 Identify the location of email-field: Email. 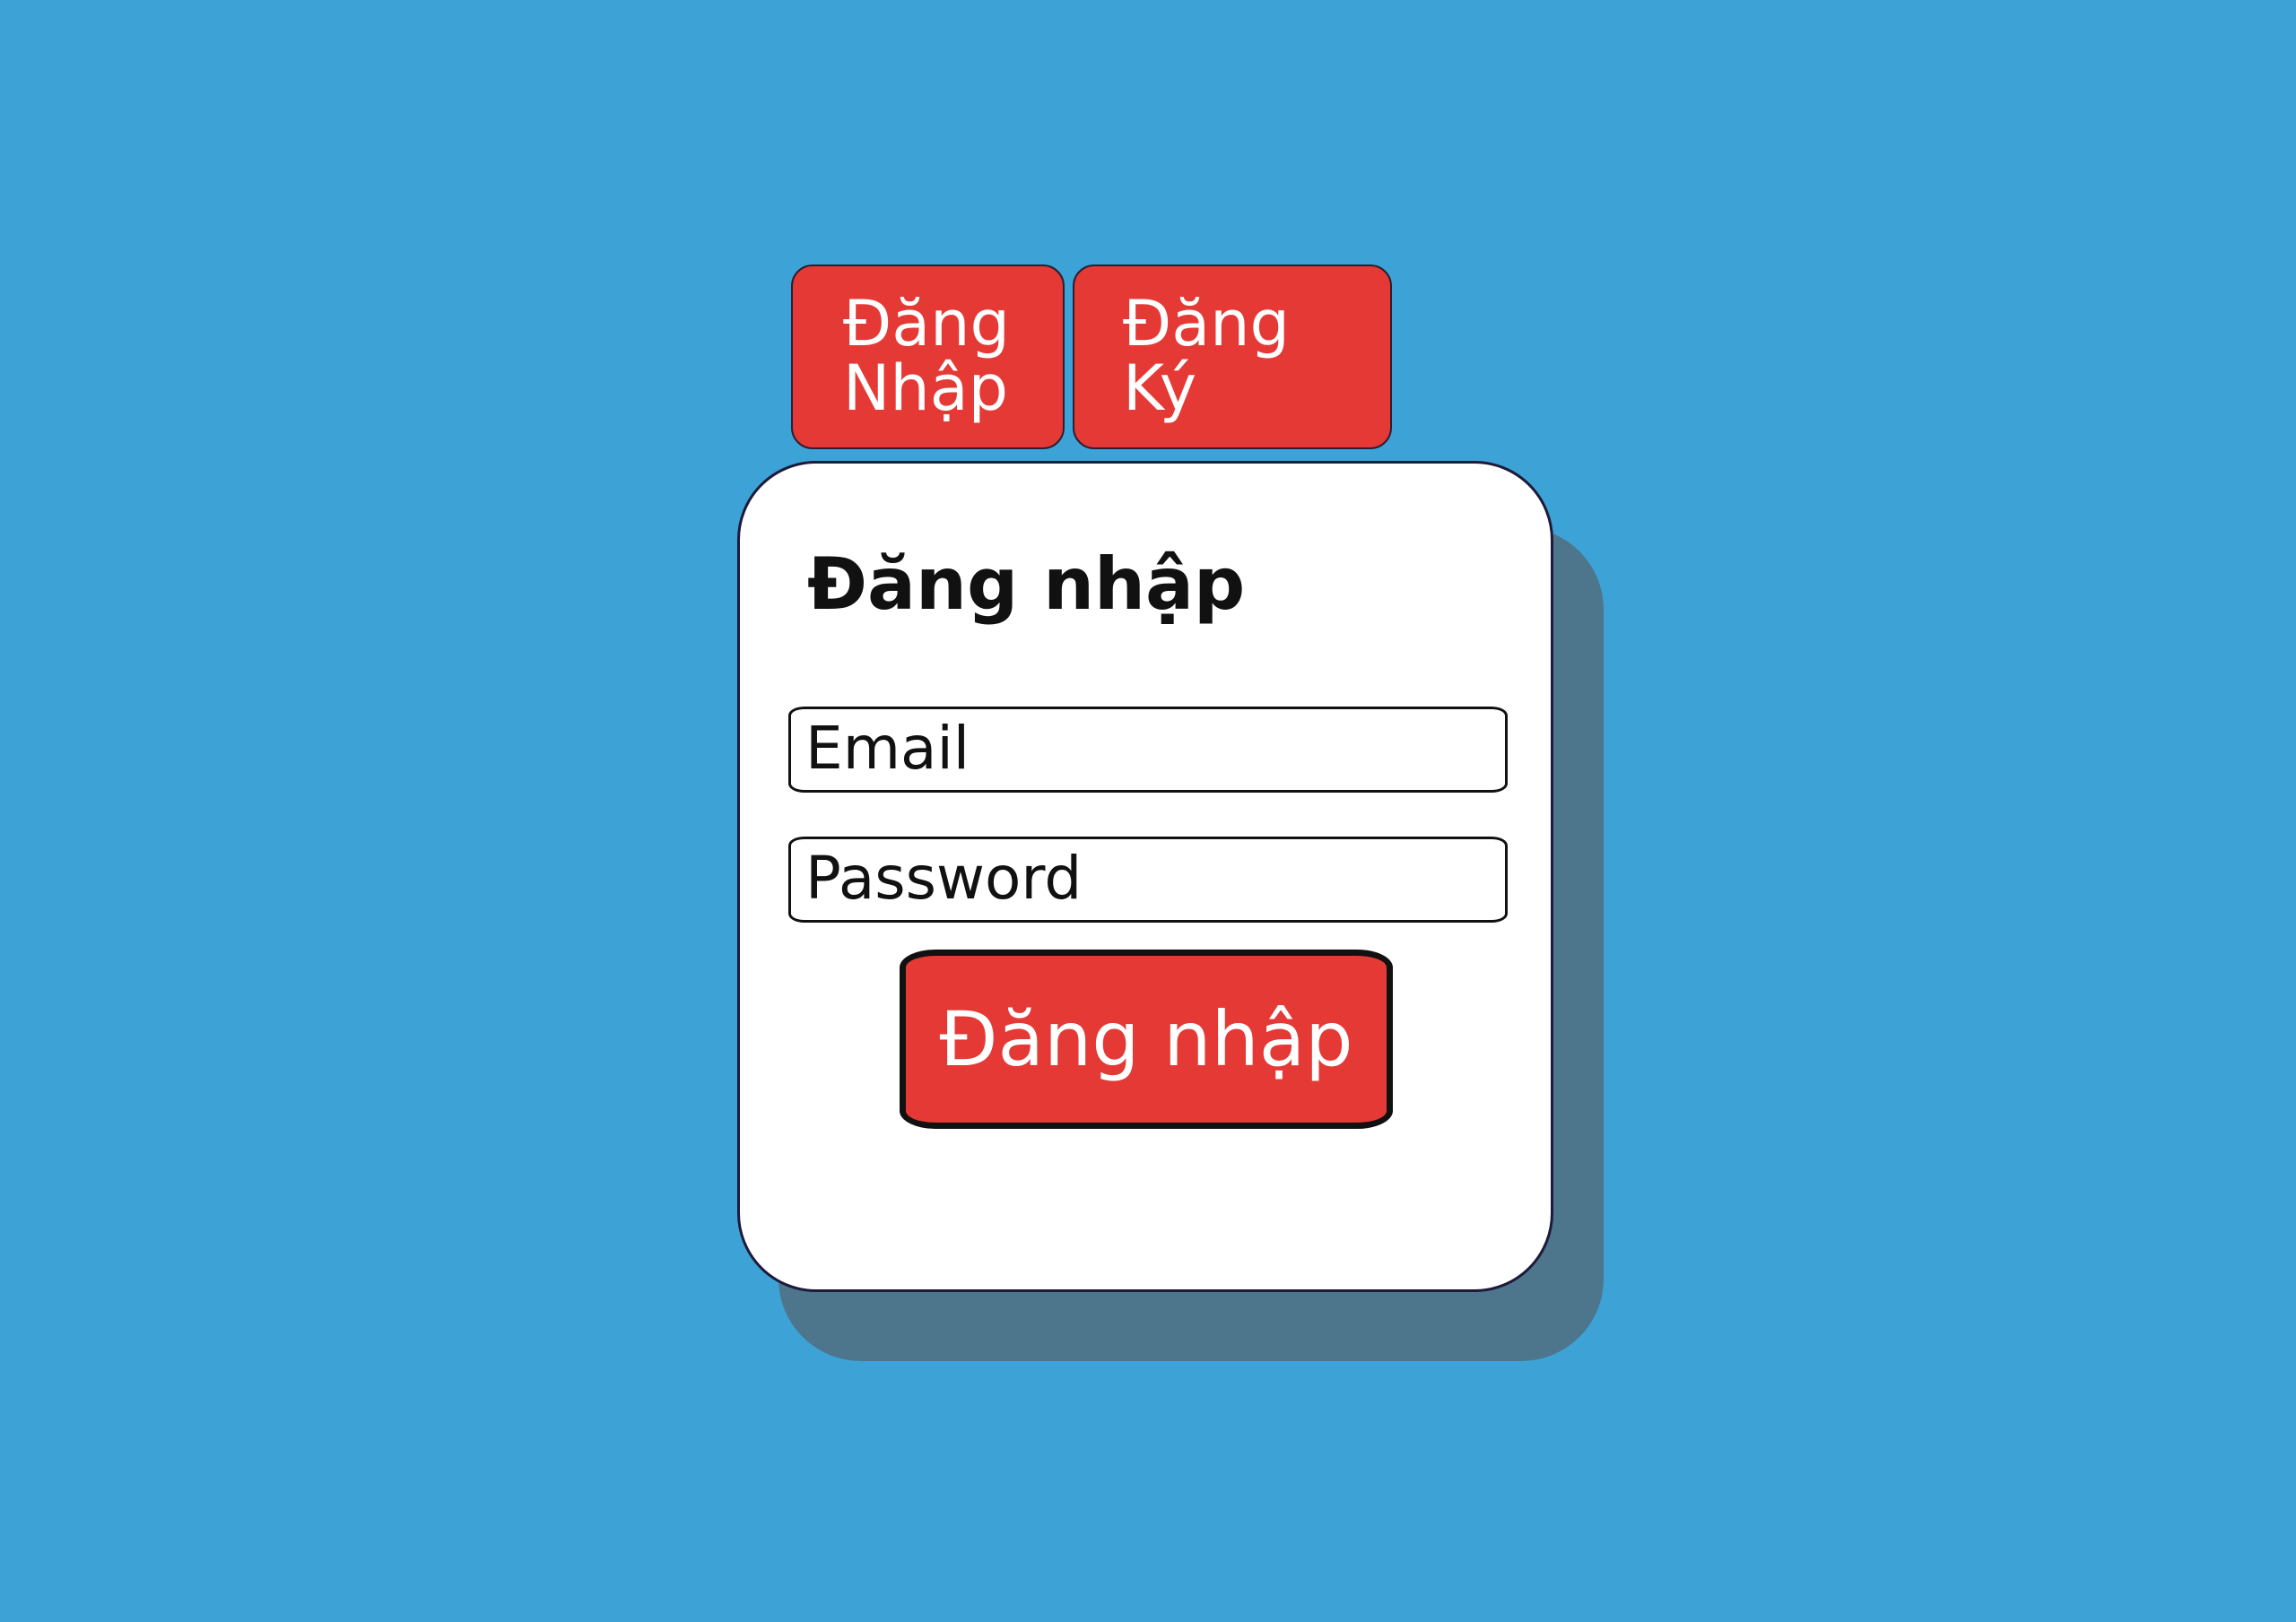
(1148, 750).